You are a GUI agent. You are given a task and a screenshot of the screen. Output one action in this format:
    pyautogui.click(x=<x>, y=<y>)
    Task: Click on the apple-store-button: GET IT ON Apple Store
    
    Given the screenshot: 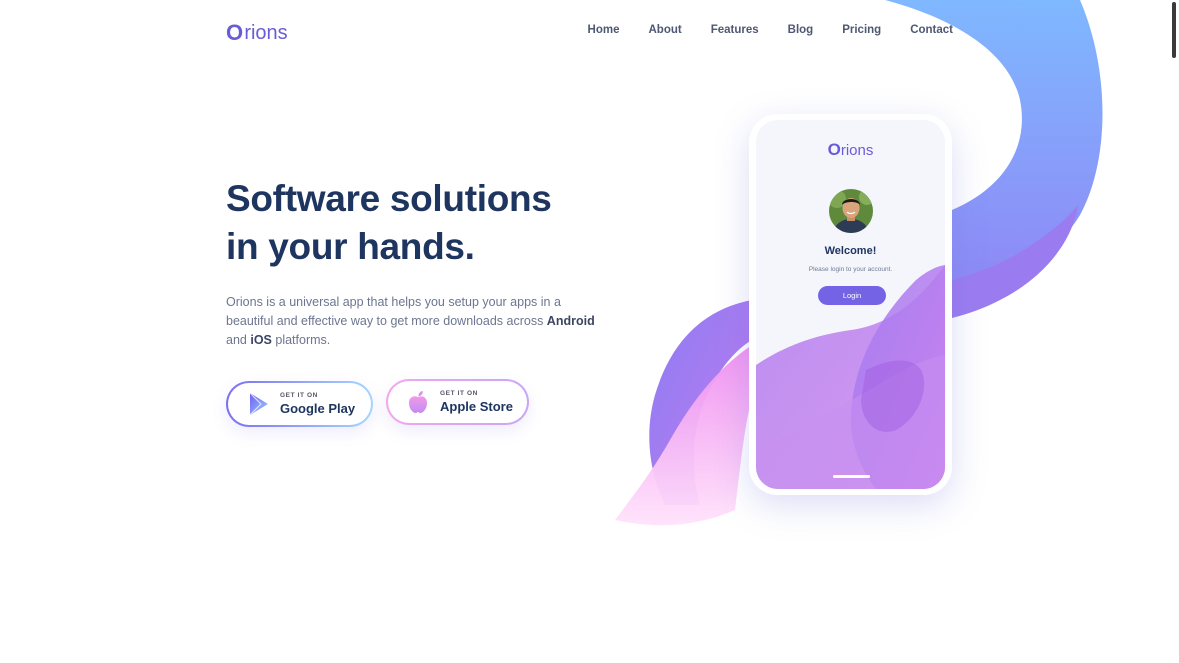 What is the action you would take?
    pyautogui.click(x=457, y=402)
    